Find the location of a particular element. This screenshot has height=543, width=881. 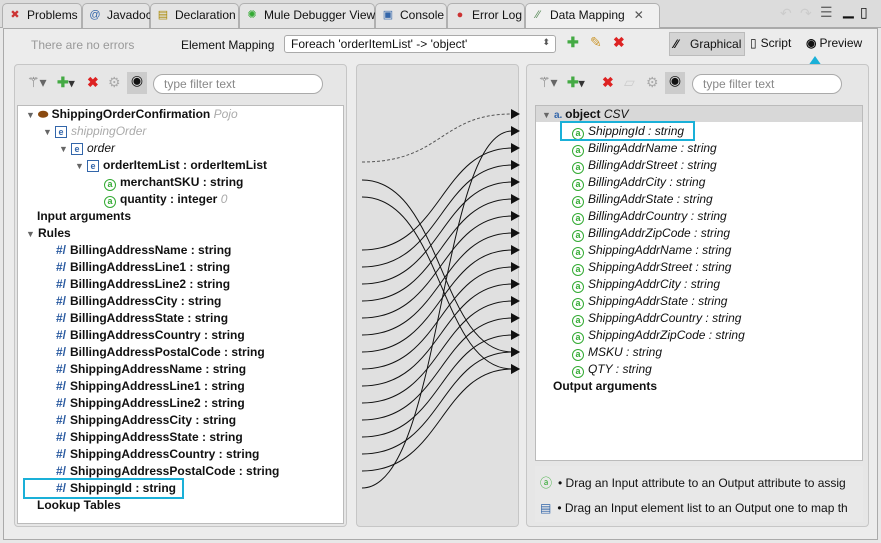

drag-list-icon: ▤ is located at coordinates (546, 508).